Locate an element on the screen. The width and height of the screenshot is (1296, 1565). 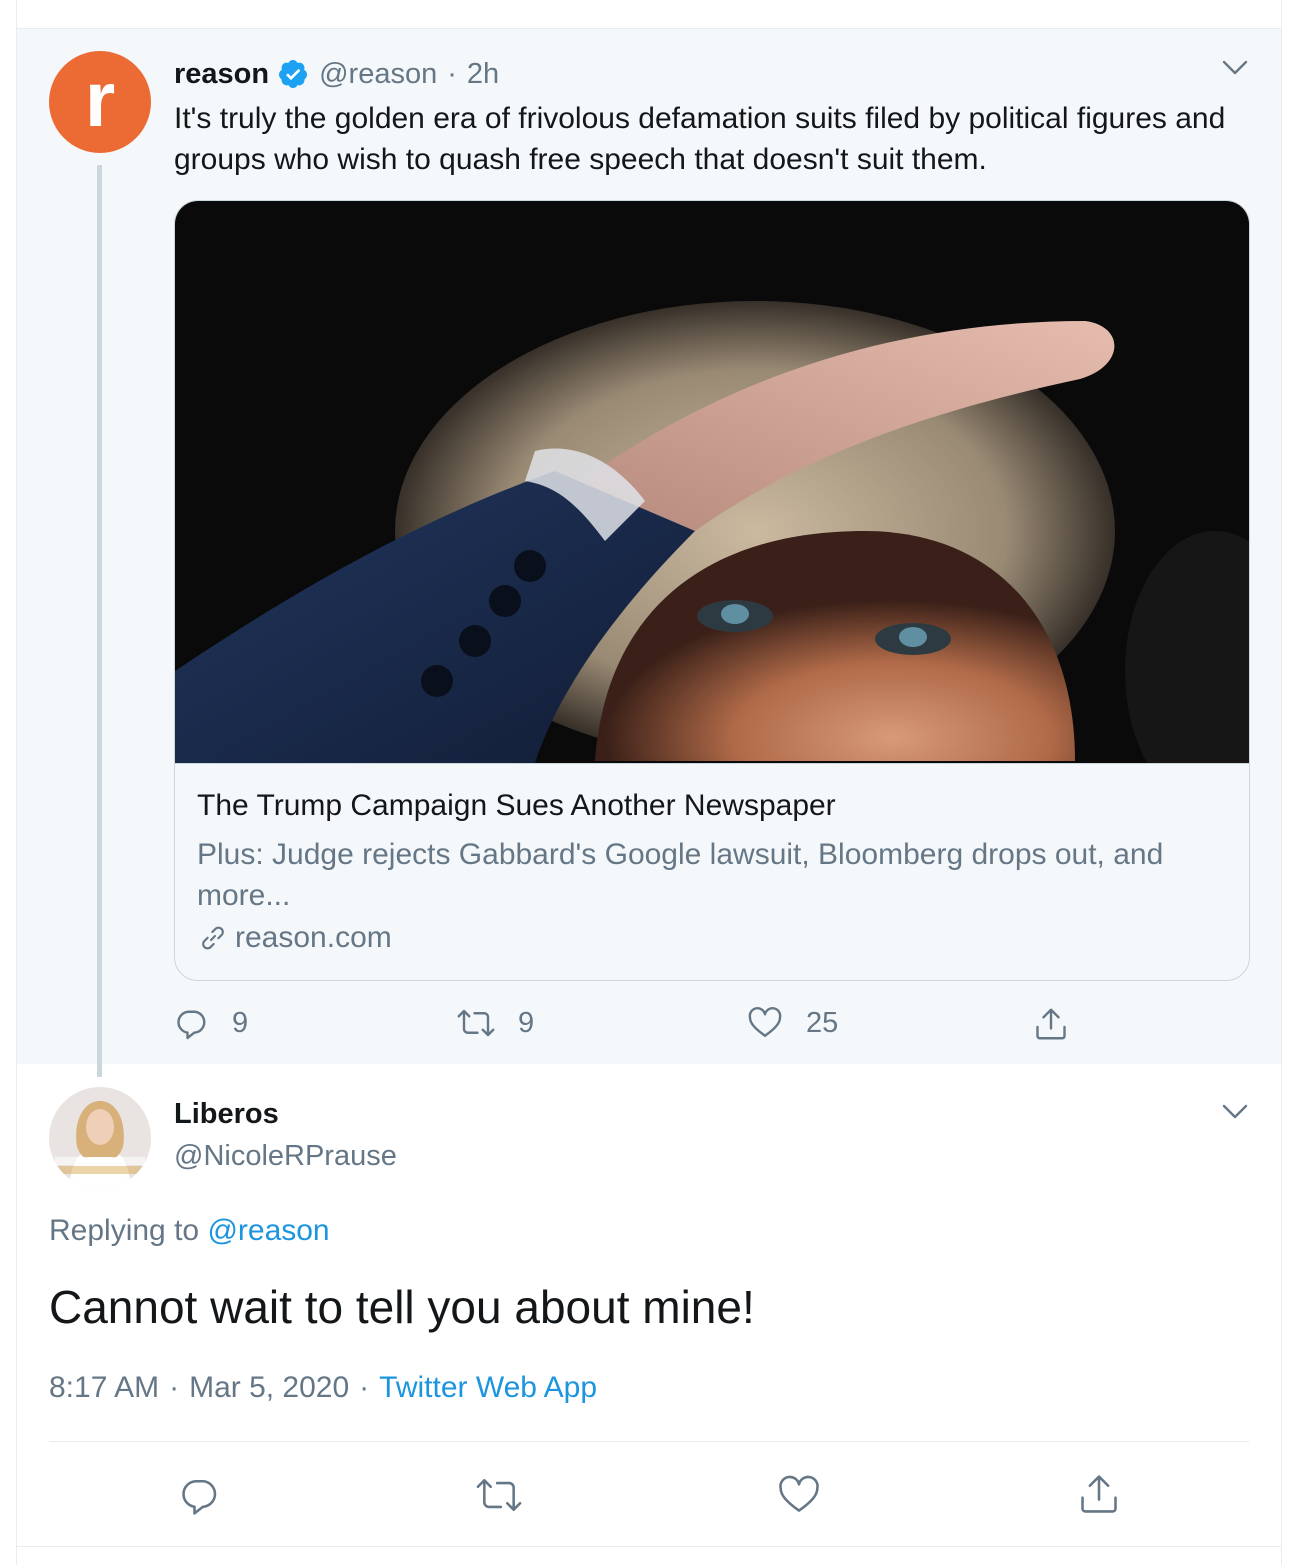
reply-author-handle: @NicoleRPrause is located at coordinates (285, 1156).